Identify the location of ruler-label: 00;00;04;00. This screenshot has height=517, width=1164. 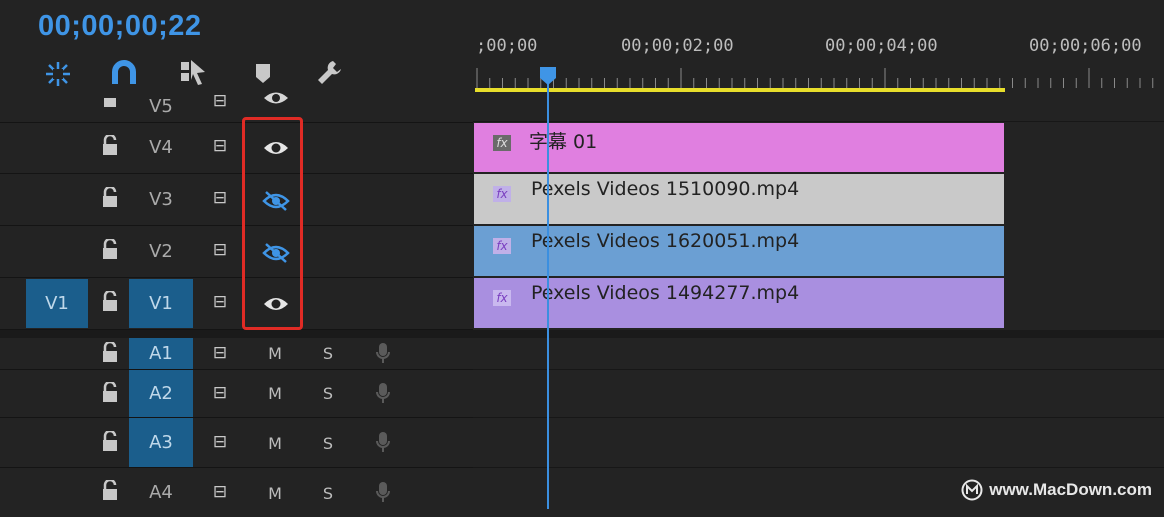
(881, 46).